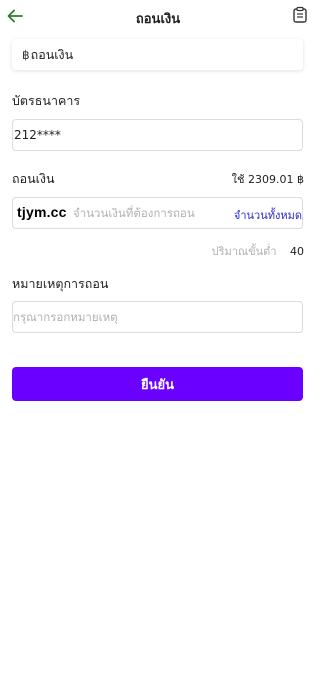 Image resolution: width=320 pixels, height=688 pixels. Describe the element at coordinates (60, 283) in the screenshot. I see `note-label: หมายเหตุการถอน` at that location.